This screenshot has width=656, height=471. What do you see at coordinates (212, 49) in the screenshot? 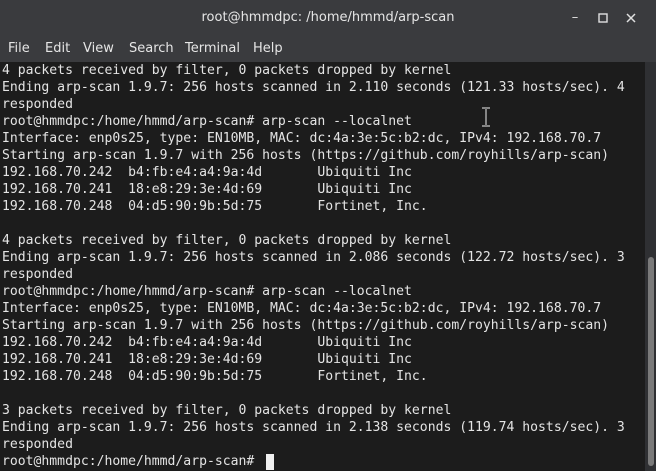
I see `menu-terminal: Terminal` at bounding box center [212, 49].